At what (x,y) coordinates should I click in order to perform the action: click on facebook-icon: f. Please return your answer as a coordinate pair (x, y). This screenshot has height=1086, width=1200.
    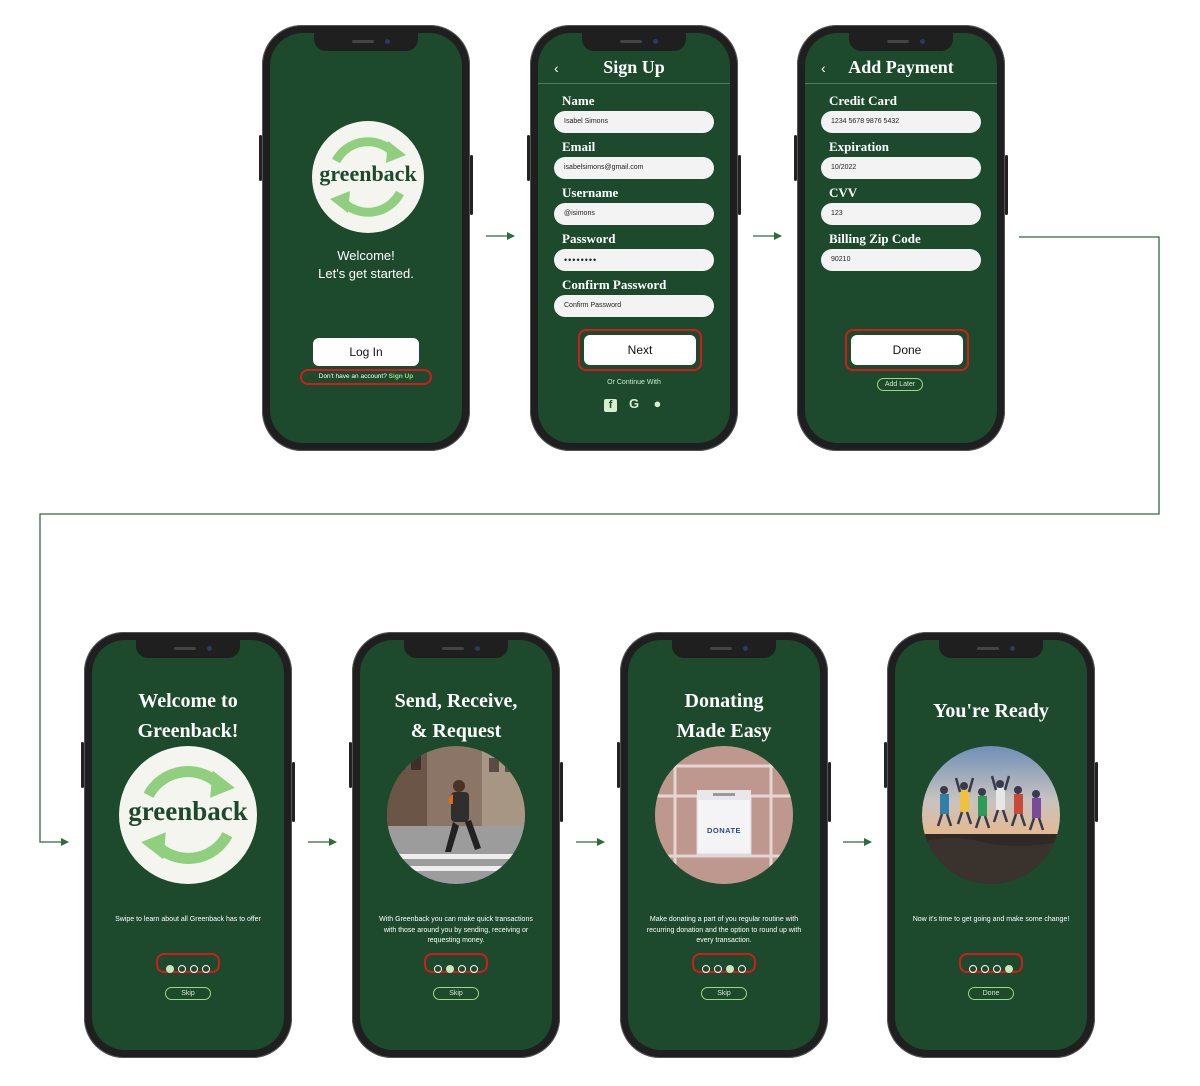
    Looking at the image, I should click on (611, 405).